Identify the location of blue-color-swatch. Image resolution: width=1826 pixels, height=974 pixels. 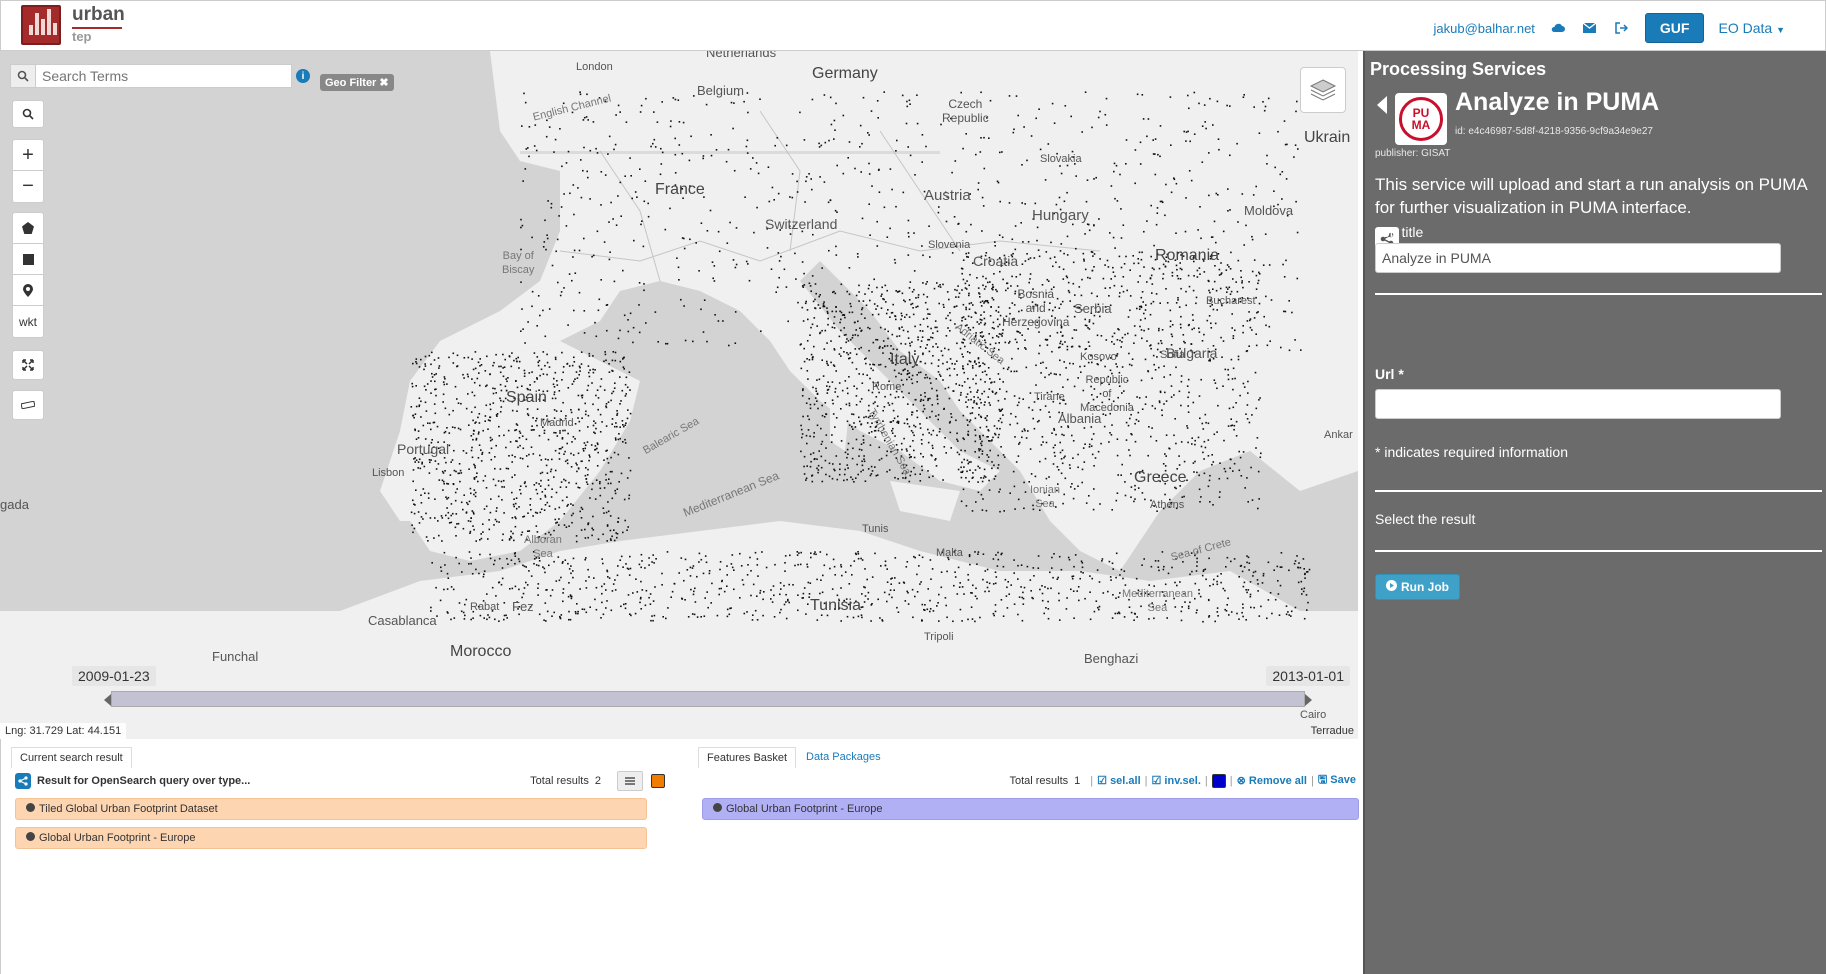
(1218, 780).